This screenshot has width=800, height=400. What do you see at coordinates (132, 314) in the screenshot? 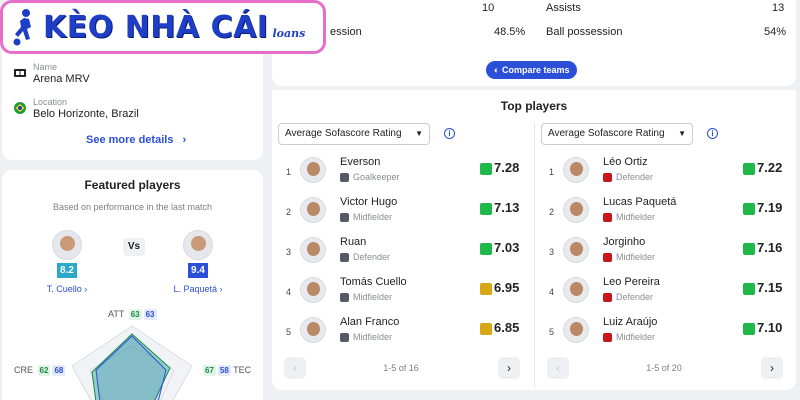
I see `att-stat: ATT 63 63` at bounding box center [132, 314].